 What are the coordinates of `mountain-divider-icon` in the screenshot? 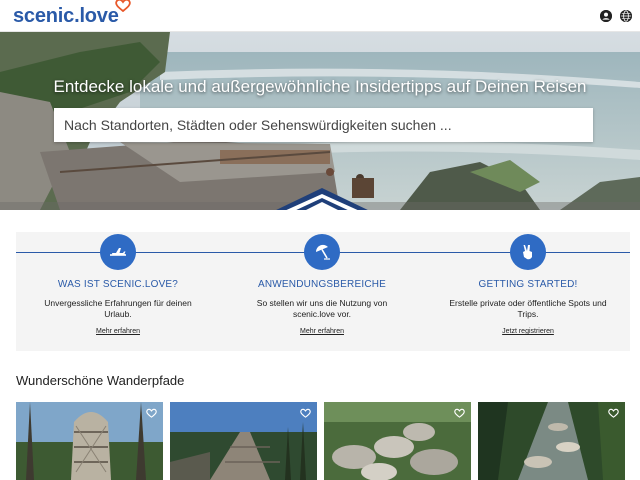 It's located at (322, 199).